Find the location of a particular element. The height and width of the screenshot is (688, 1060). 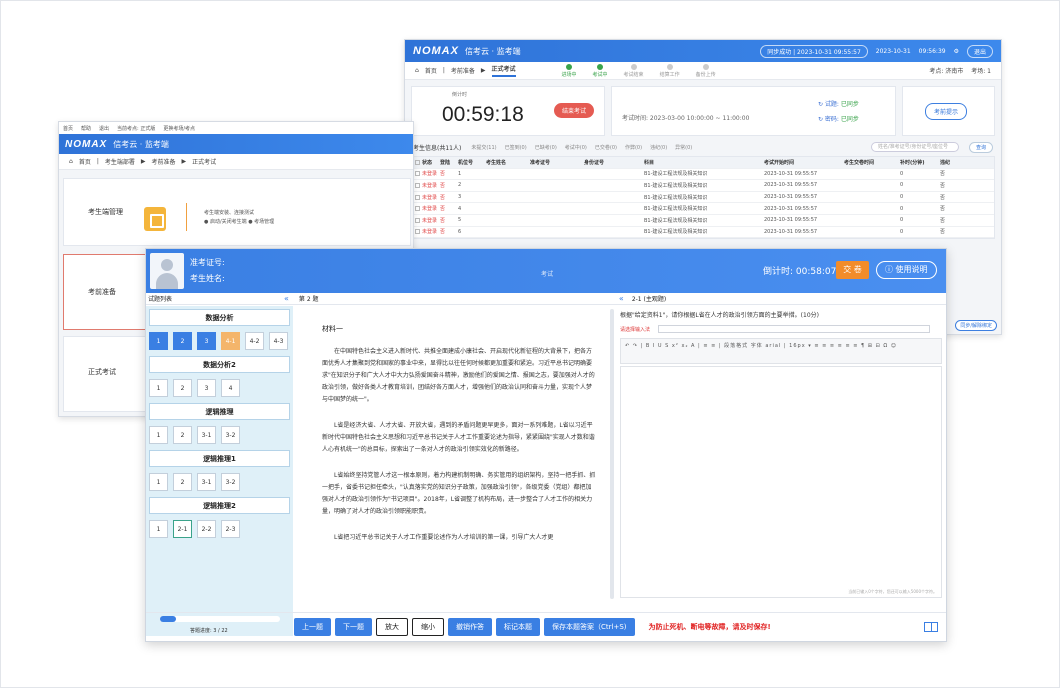

input-method-label: 请选择输入法 is located at coordinates (635, 329).